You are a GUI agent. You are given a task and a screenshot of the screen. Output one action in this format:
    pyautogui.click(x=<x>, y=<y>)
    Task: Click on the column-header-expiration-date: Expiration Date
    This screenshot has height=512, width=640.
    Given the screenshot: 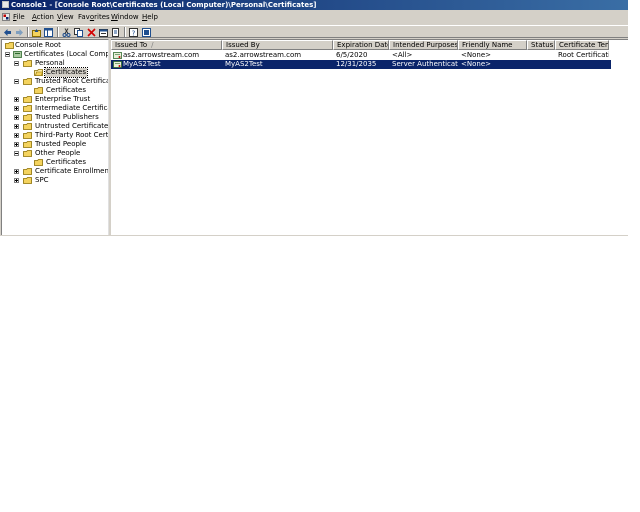 What is the action you would take?
    pyautogui.click(x=361, y=45)
    